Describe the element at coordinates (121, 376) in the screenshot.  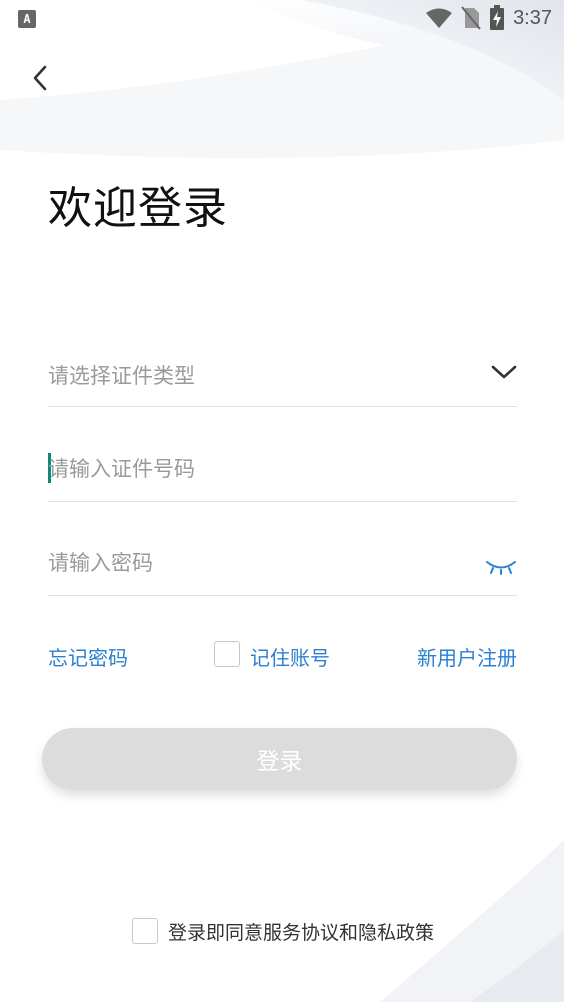
I see `id-type-placeholder: 请选择证件类型` at that location.